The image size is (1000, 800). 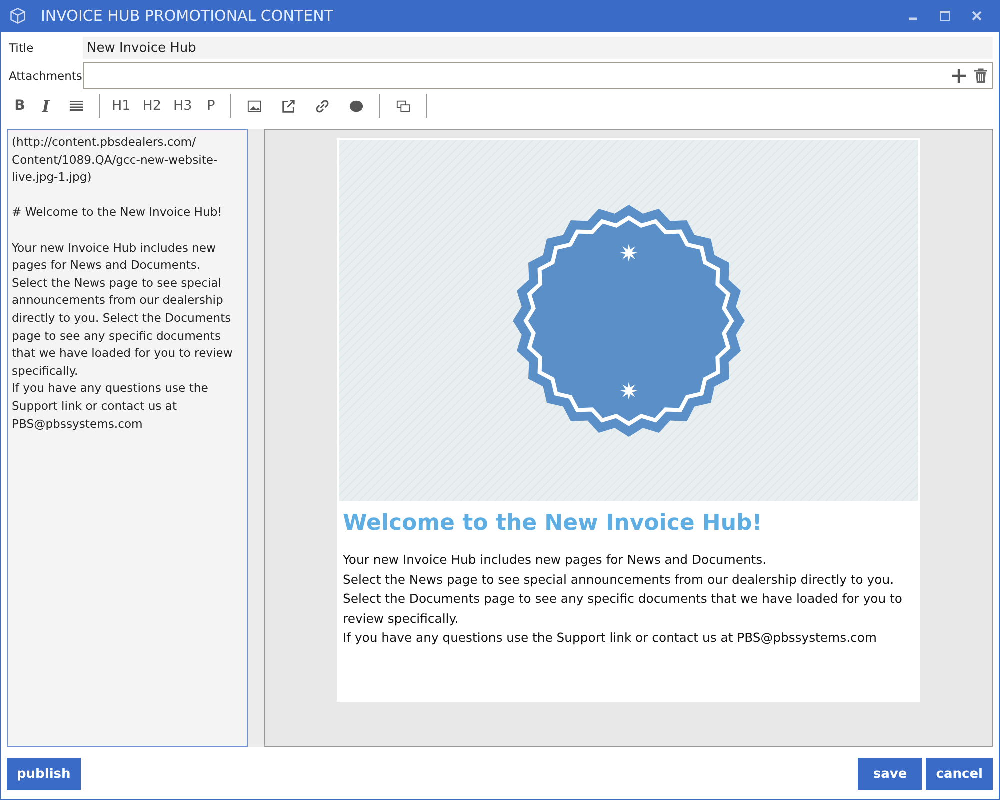 What do you see at coordinates (18, 16) in the screenshot?
I see `cube-icon` at bounding box center [18, 16].